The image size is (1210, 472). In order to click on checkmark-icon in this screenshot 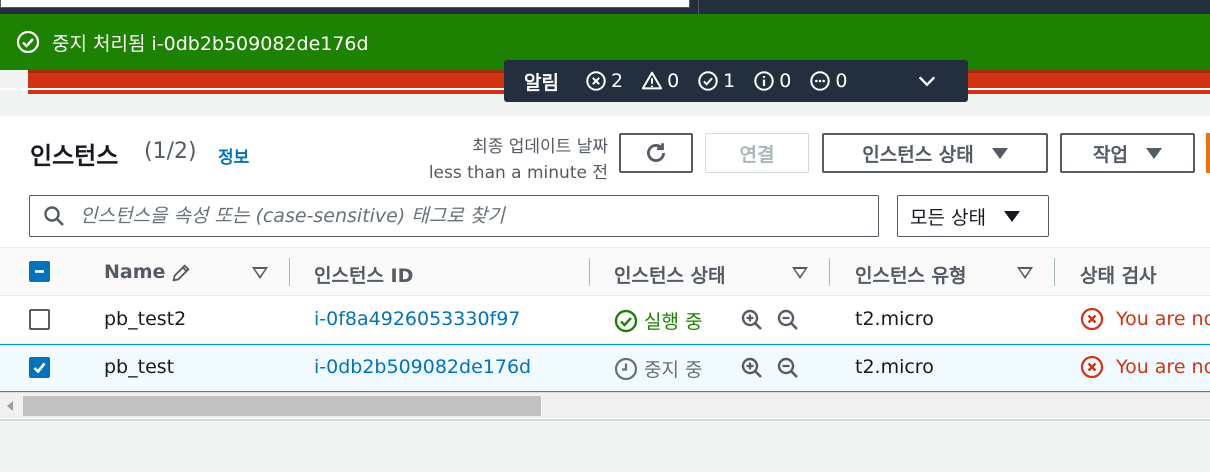, I will do `click(39, 368)`.